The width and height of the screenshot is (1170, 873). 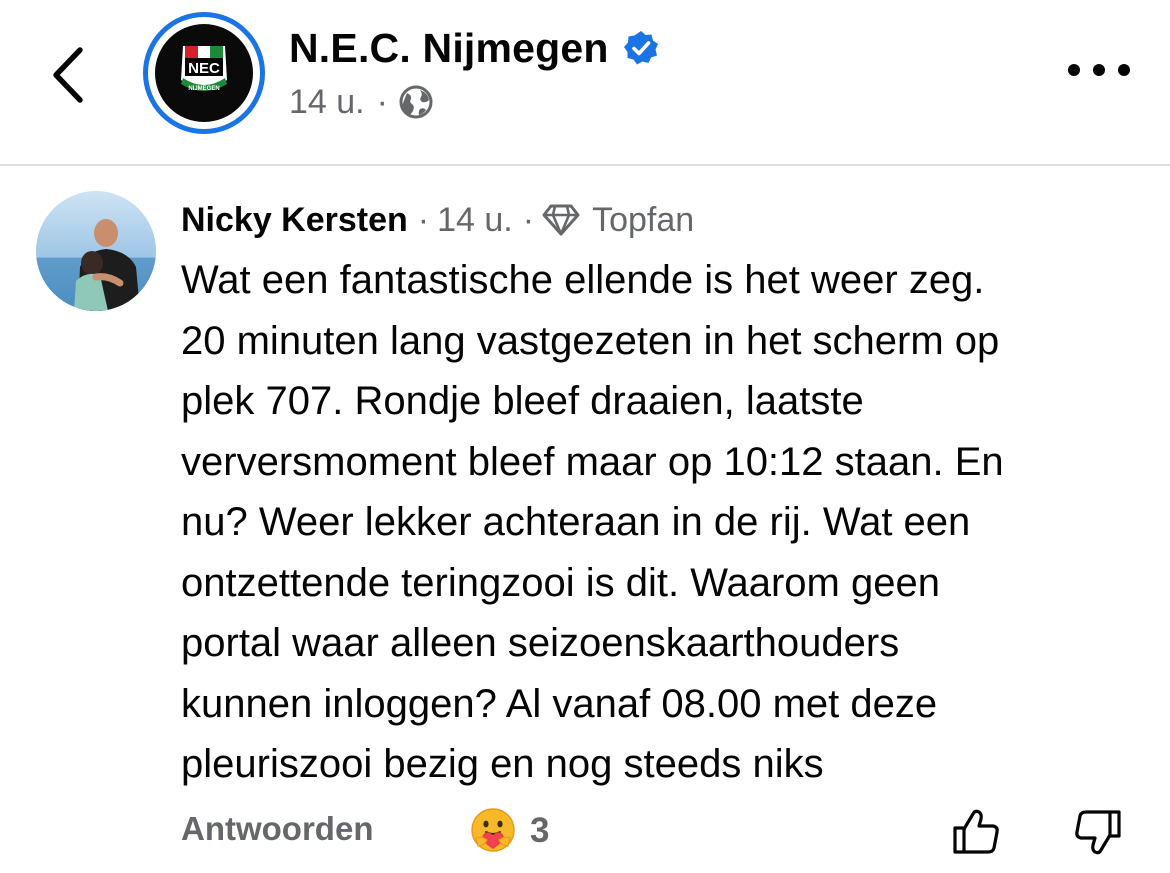 What do you see at coordinates (475, 219) in the screenshot?
I see `comment-time: 14 u.` at bounding box center [475, 219].